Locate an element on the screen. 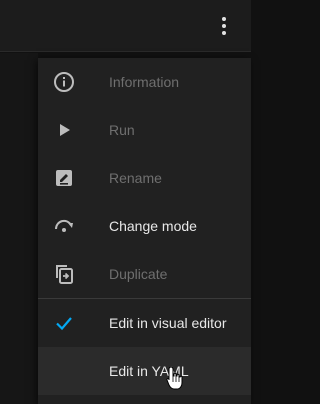  menu-item-label: Information is located at coordinates (144, 82).